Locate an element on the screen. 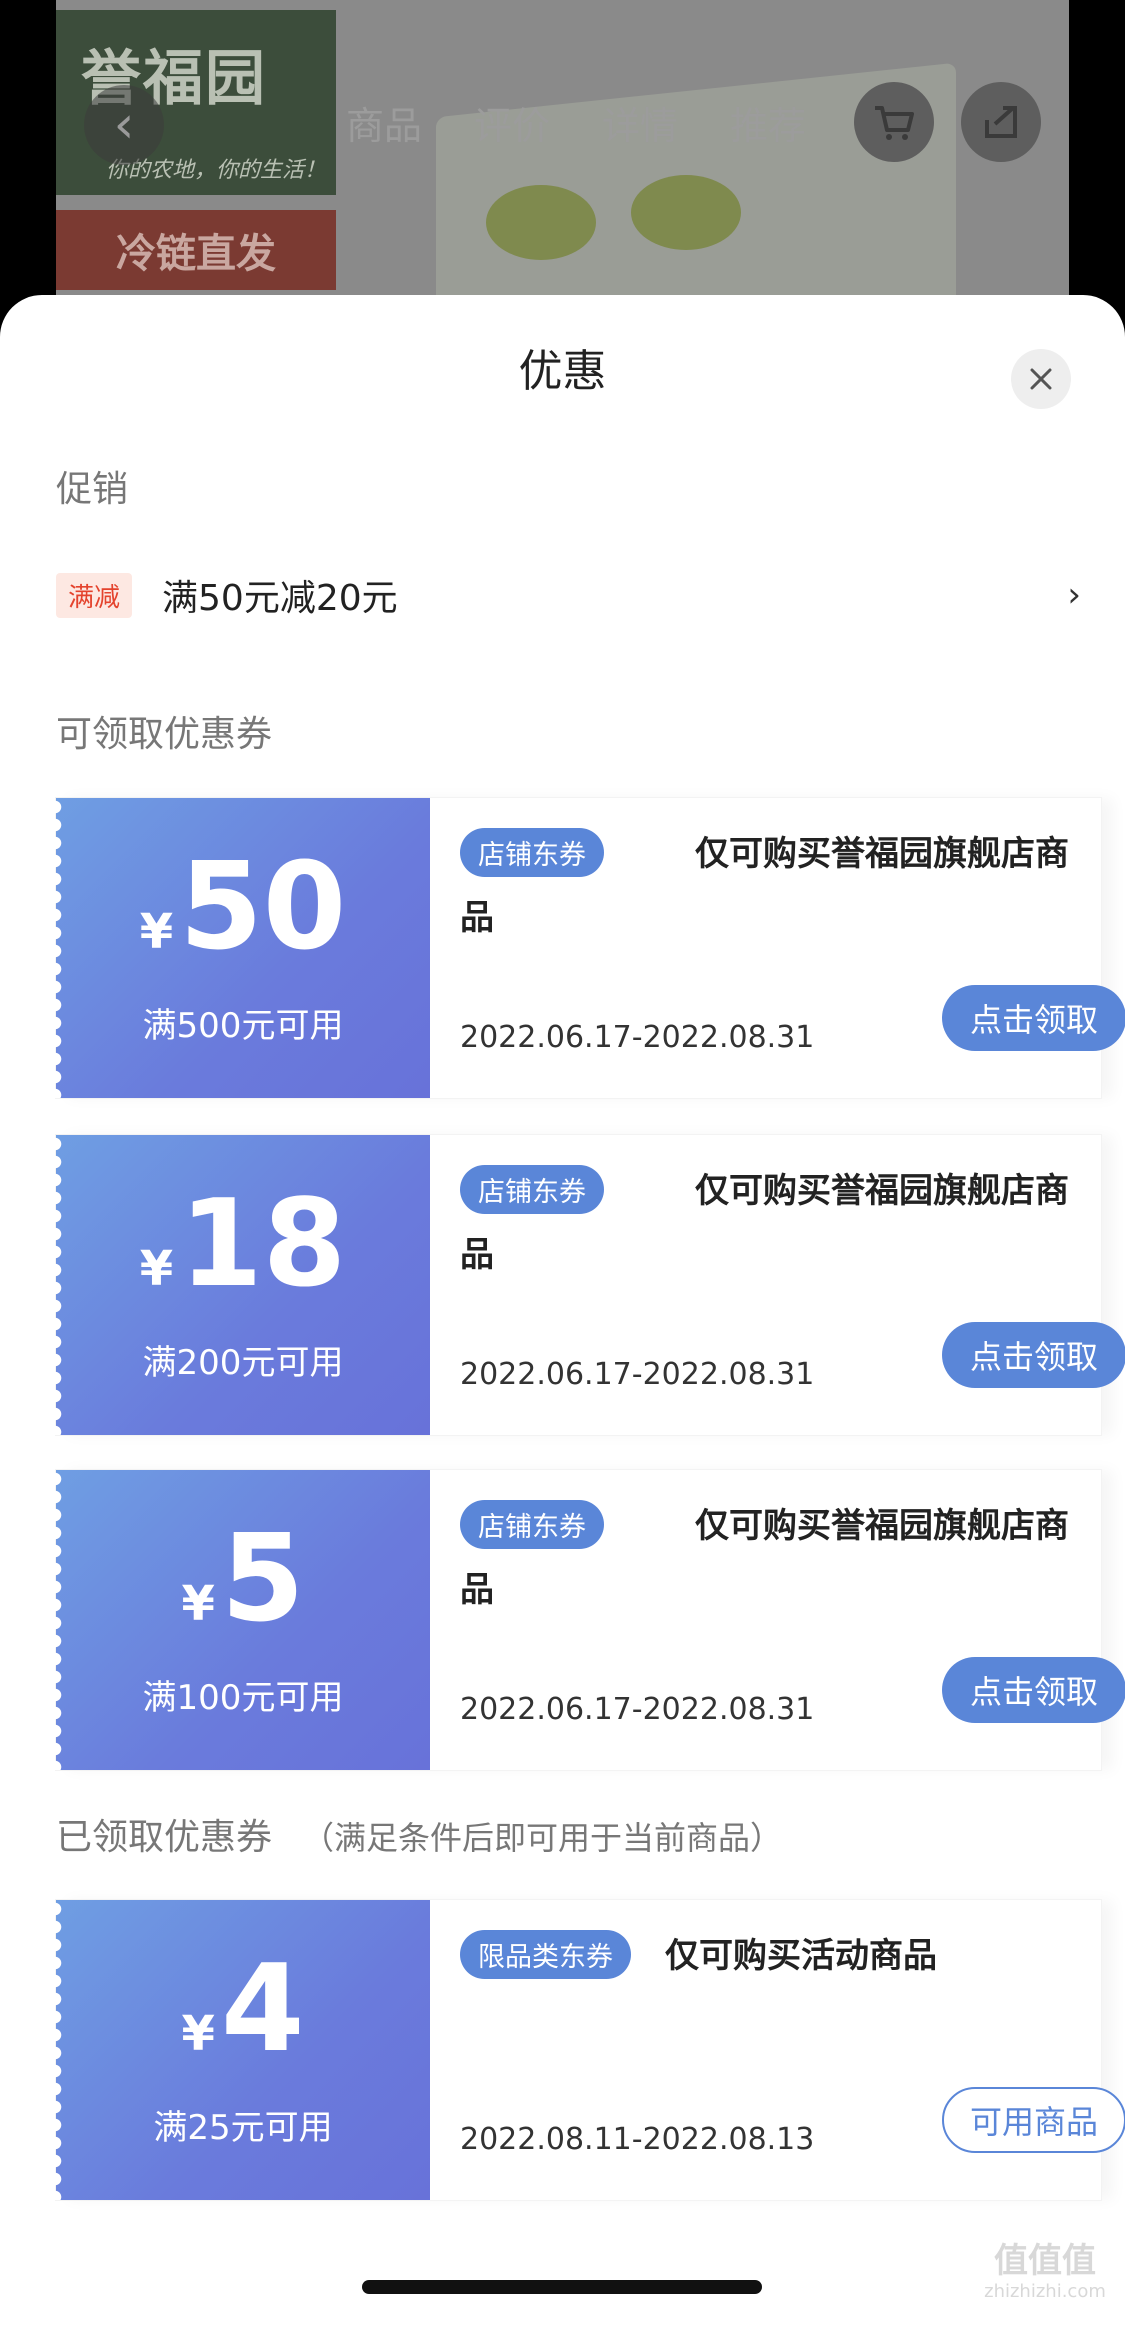 This screenshot has width=1125, height=2325. tab-reviews: 评价 is located at coordinates (512, 122).